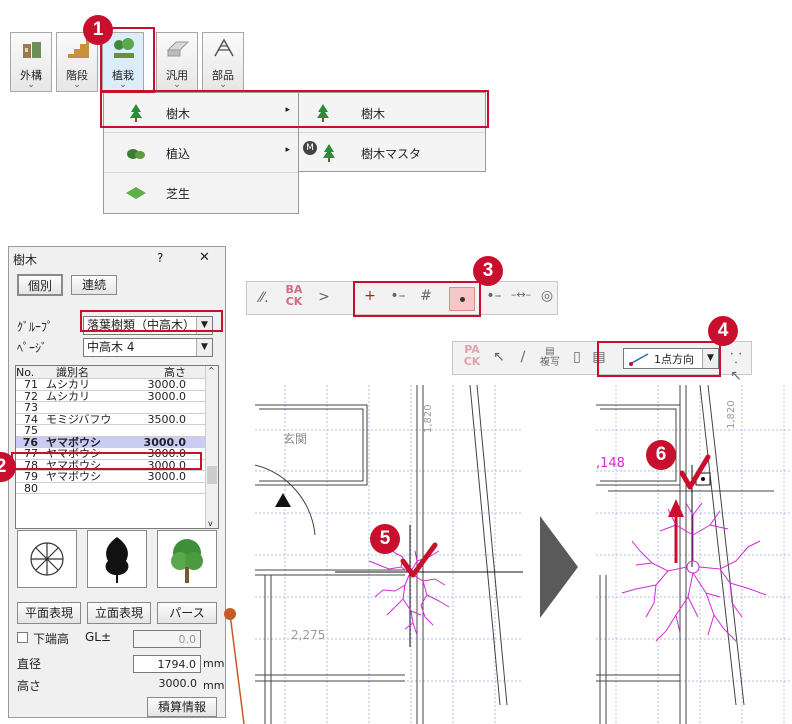  What do you see at coordinates (178, 49) in the screenshot?
I see `generic-icon` at bounding box center [178, 49].